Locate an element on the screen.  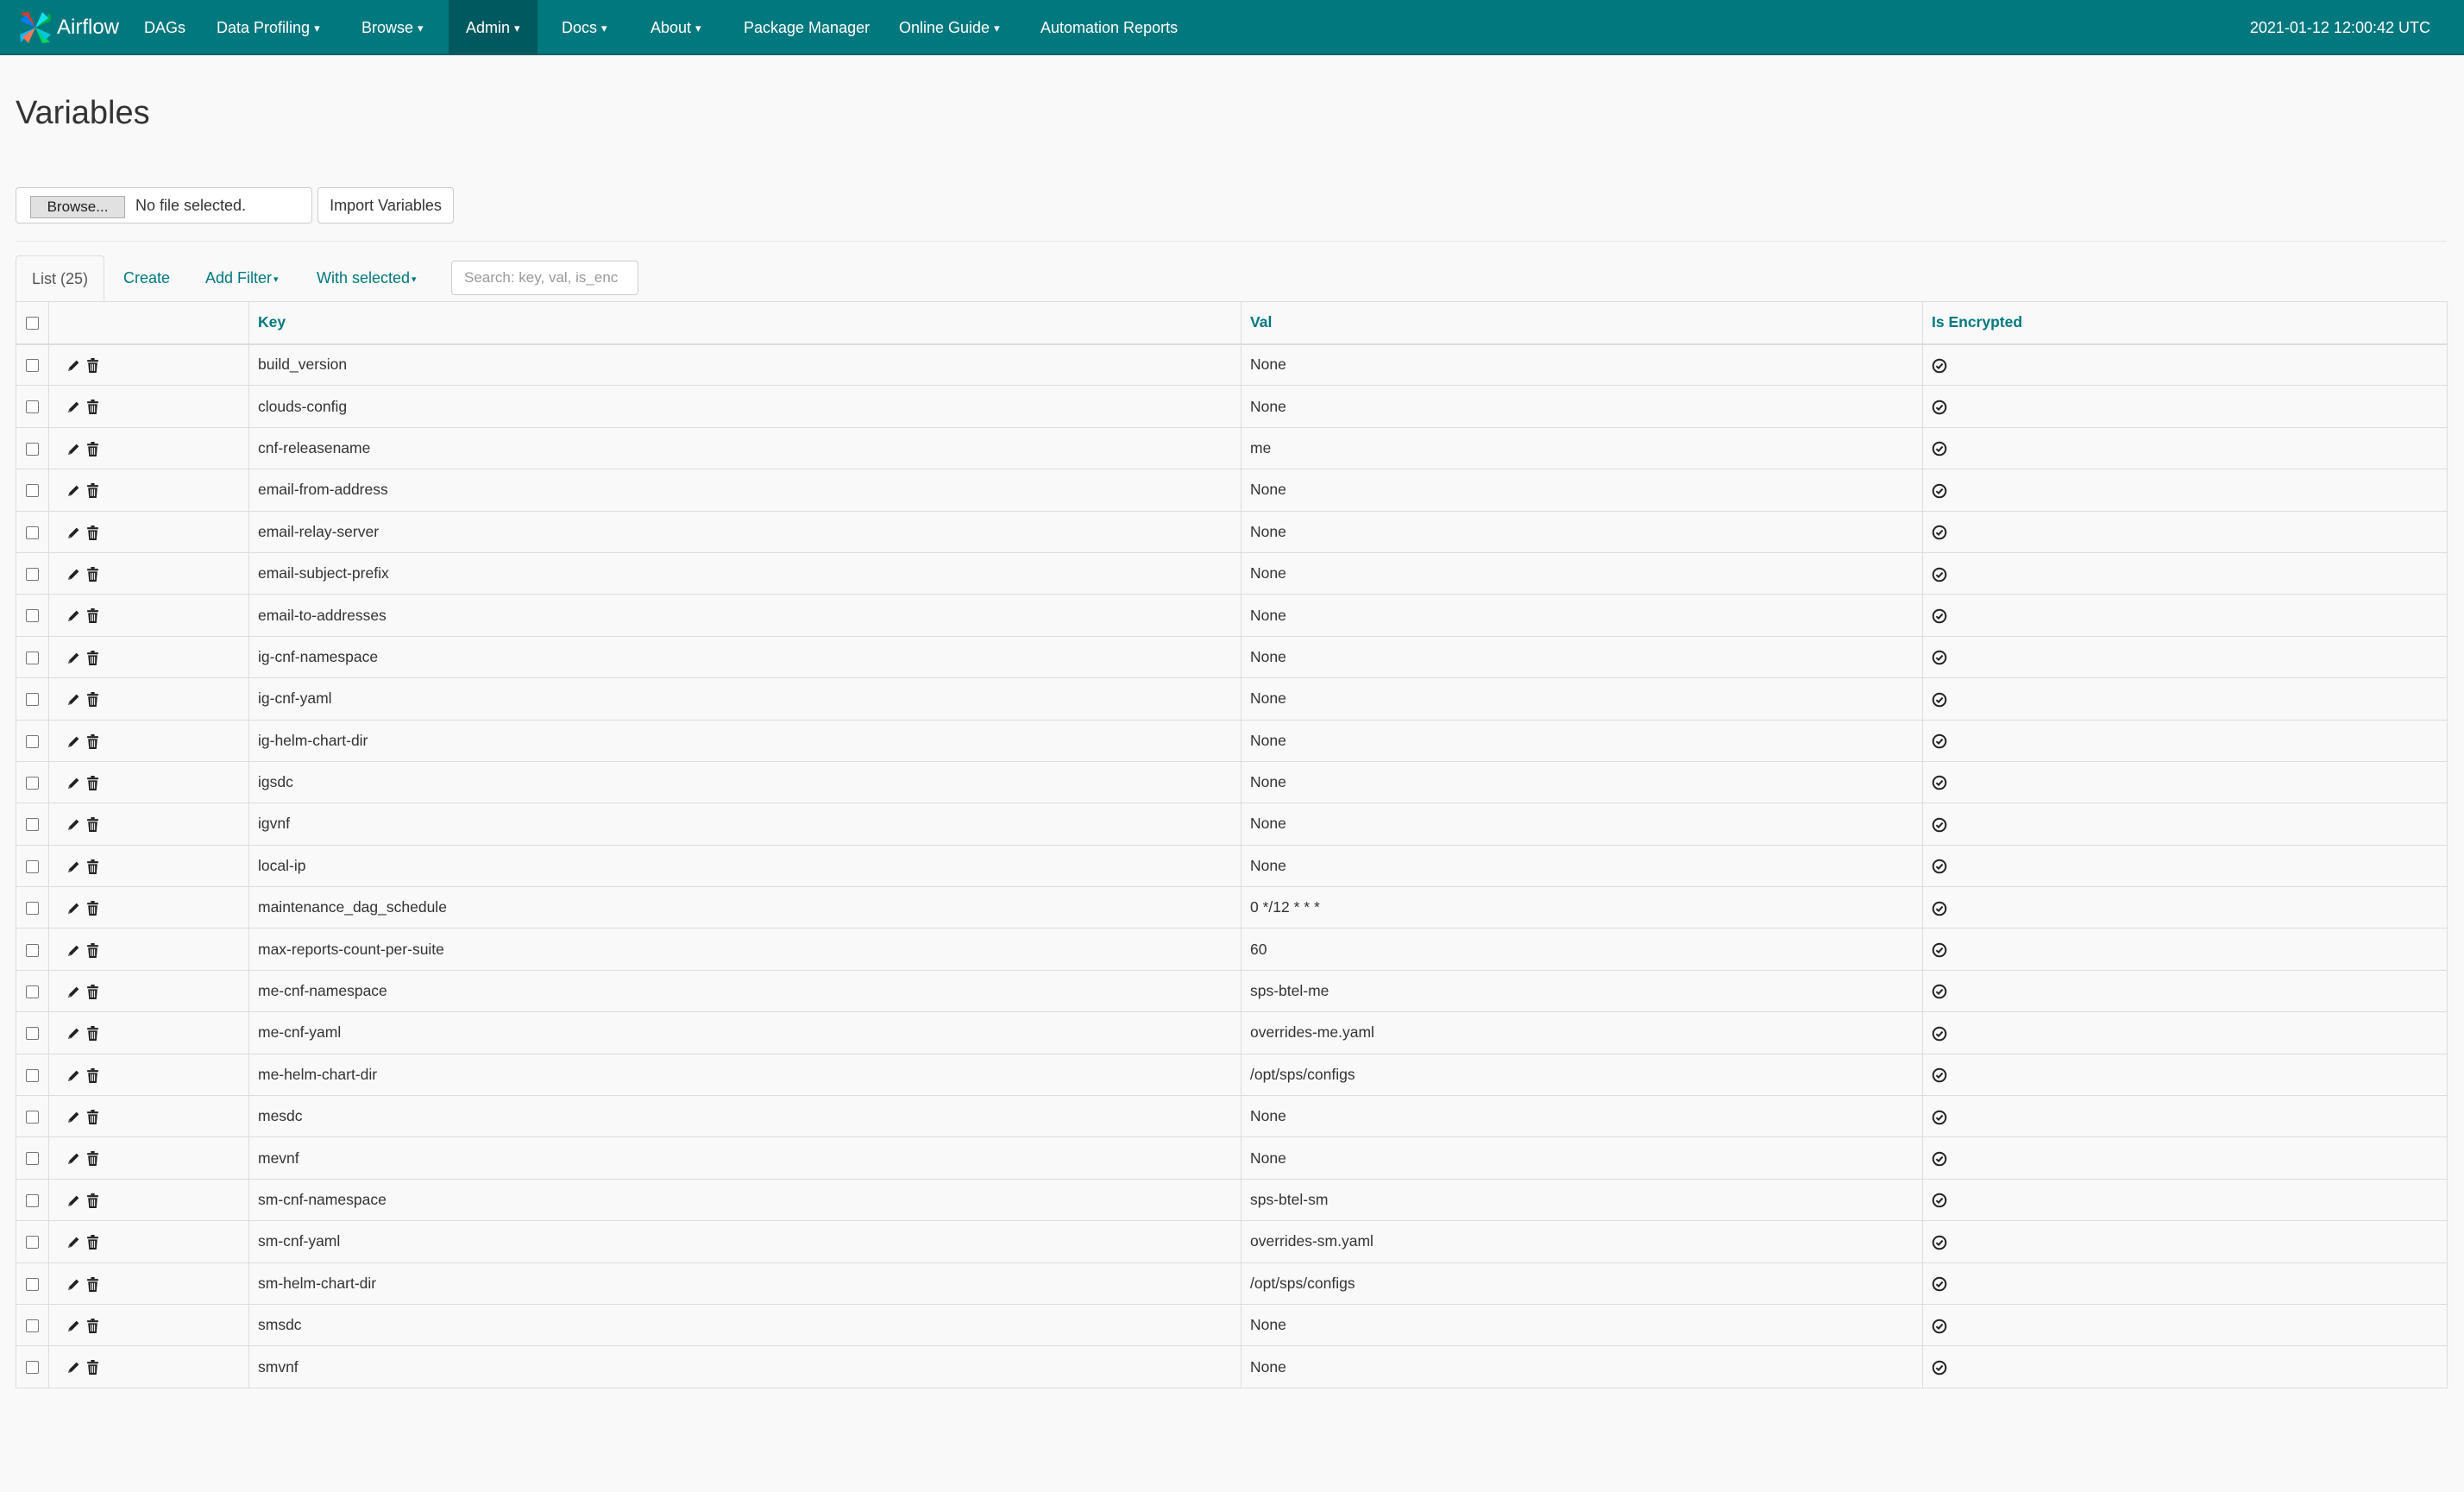
table-row: ig-cnf-yaml None is located at coordinates (1232, 699).